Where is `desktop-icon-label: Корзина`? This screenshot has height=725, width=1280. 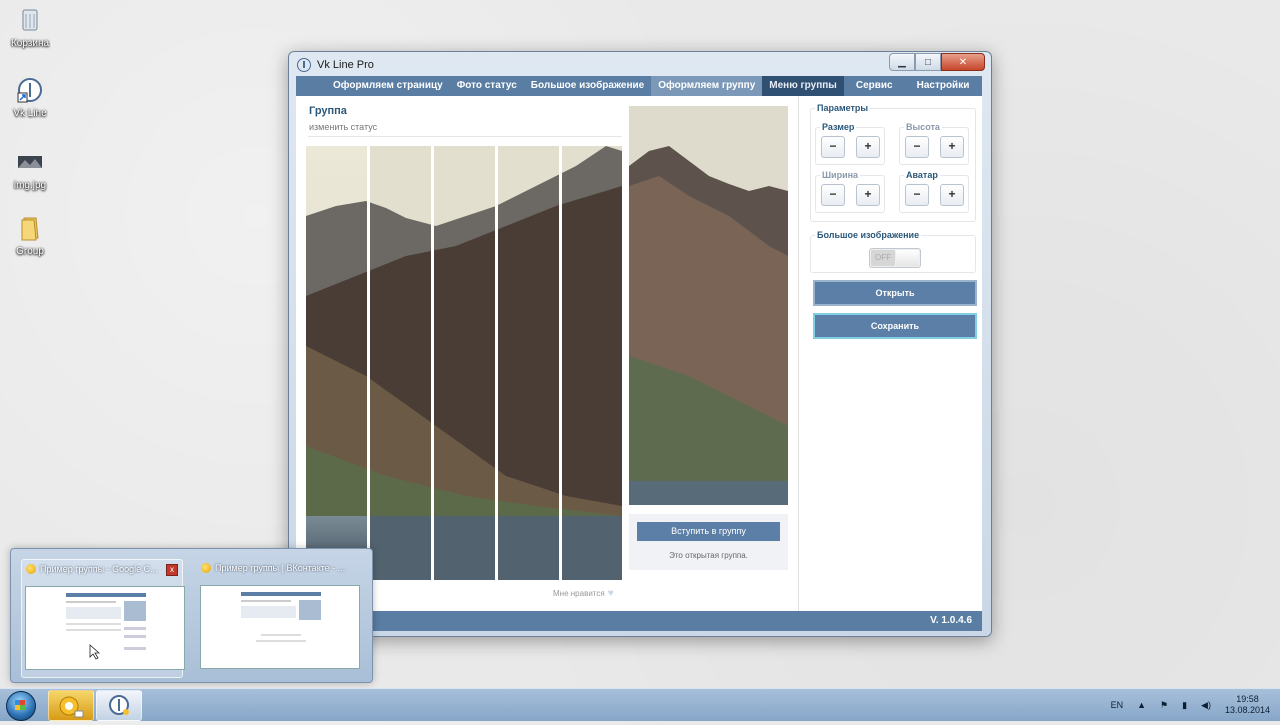
desktop-icon-label: Корзина is located at coordinates (30, 43).